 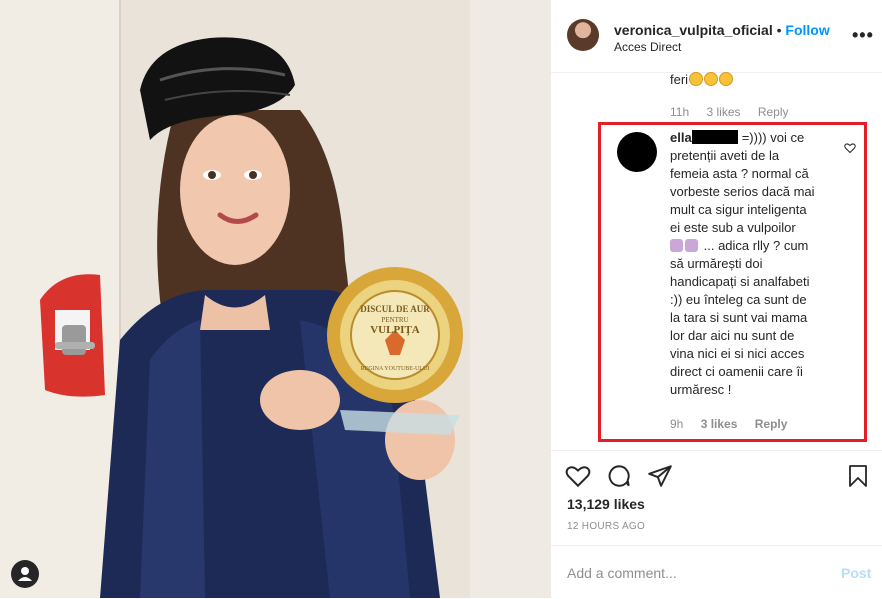 What do you see at coordinates (395, 369) in the screenshot?
I see `trophy-line-4: REGINA YOUTUBE-ULUI` at bounding box center [395, 369].